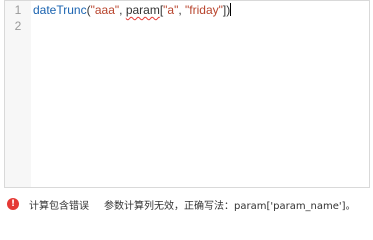 The image size is (373, 240). What do you see at coordinates (18, 10) in the screenshot?
I see `line-number-1: 1` at bounding box center [18, 10].